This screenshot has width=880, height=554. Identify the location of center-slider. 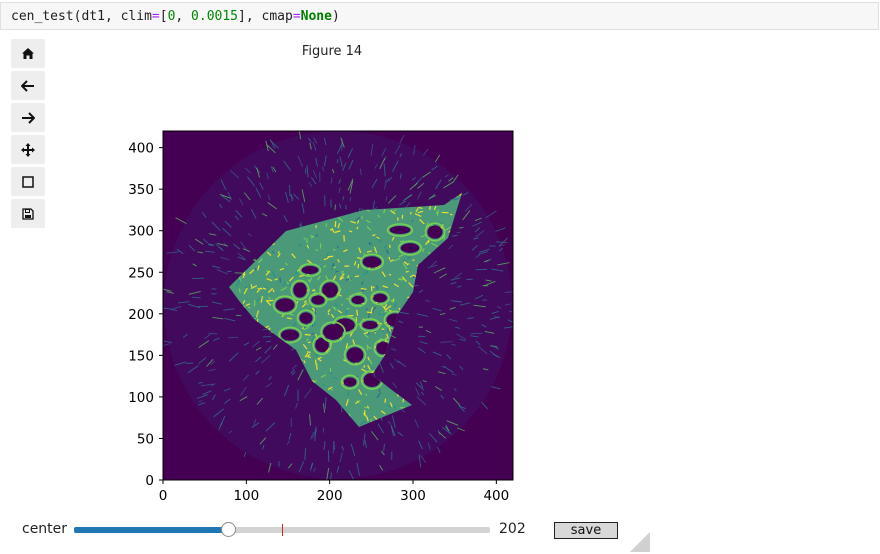
(282, 529).